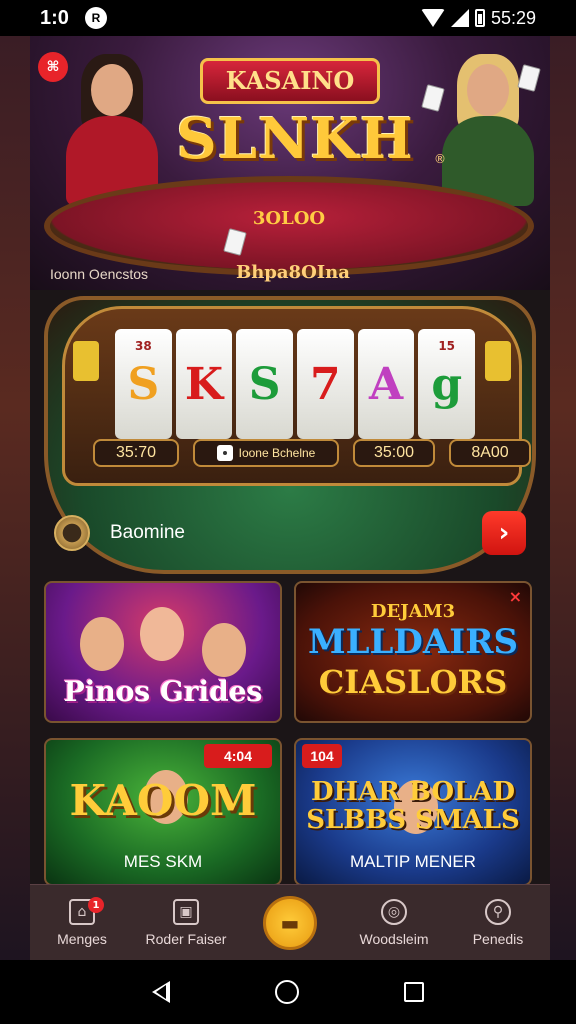 The height and width of the screenshot is (1024, 576). What do you see at coordinates (498, 911) in the screenshot?
I see `search-icon: ⚲` at bounding box center [498, 911].